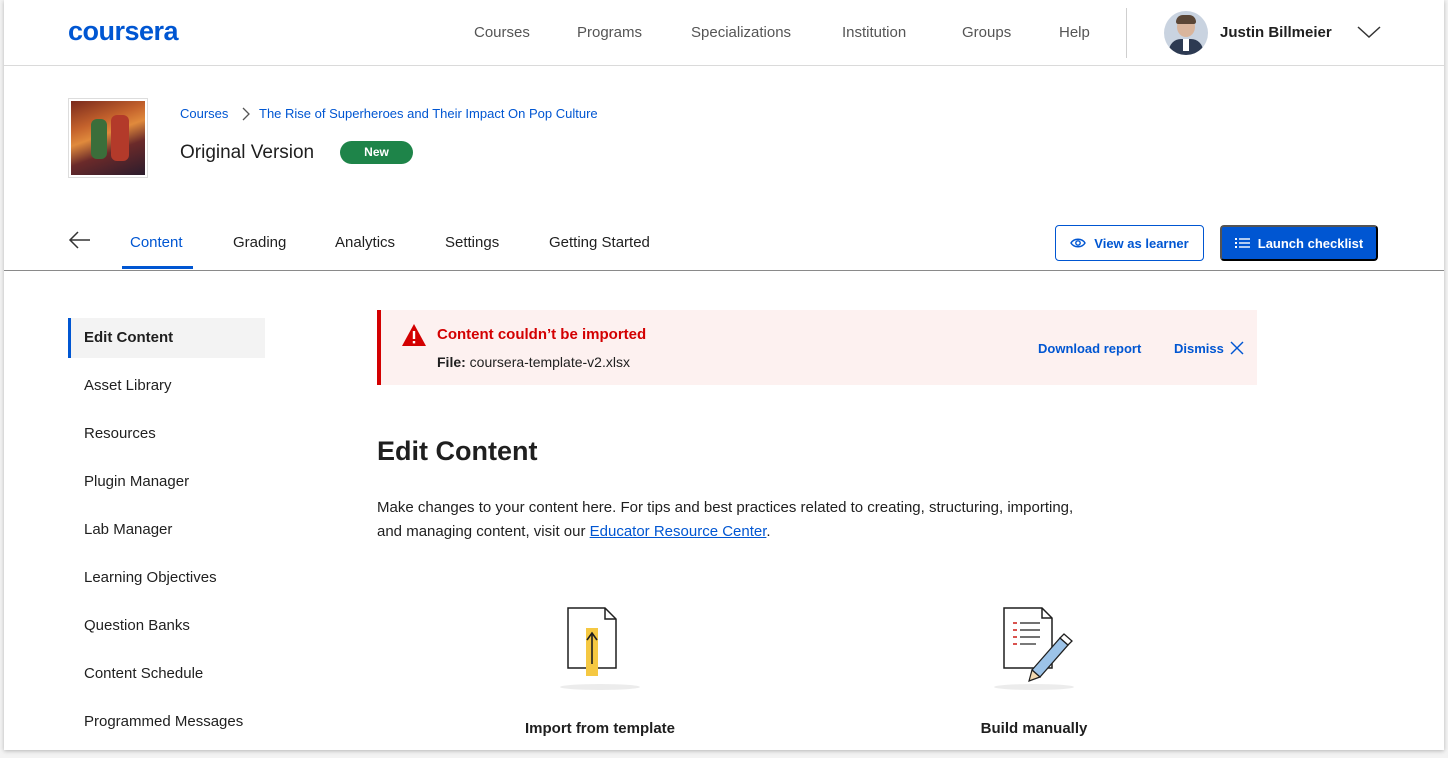 This screenshot has width=1448, height=758. I want to click on nav-help: Help, so click(1074, 32).